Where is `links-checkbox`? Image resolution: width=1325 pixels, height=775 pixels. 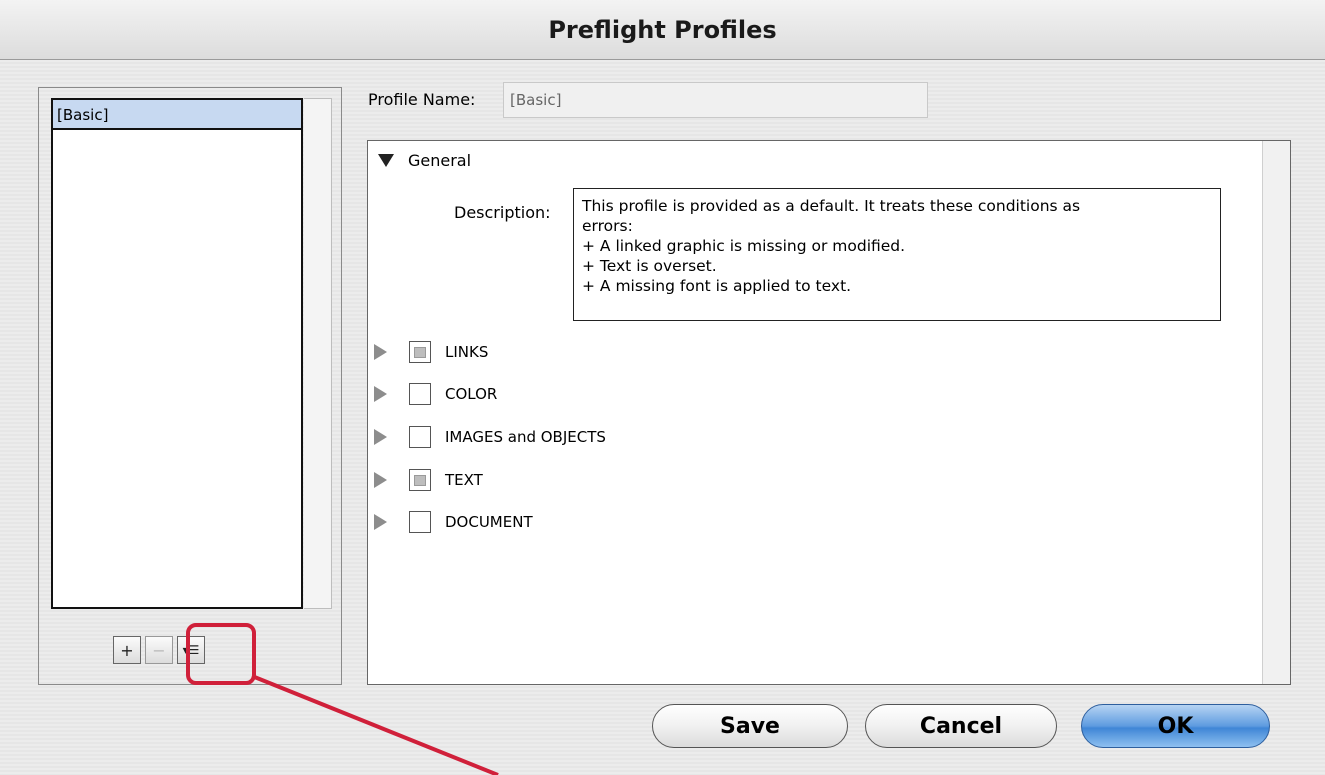 links-checkbox is located at coordinates (420, 352).